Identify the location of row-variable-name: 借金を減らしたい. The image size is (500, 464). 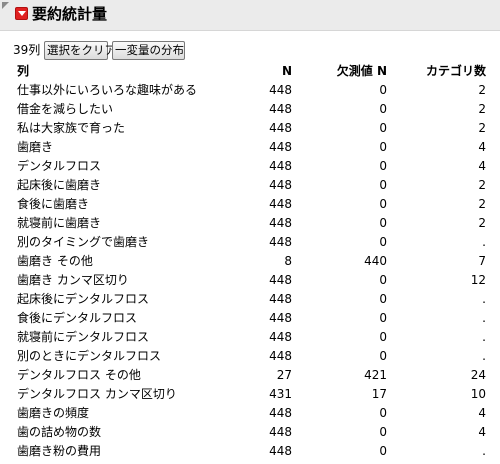
(65, 109).